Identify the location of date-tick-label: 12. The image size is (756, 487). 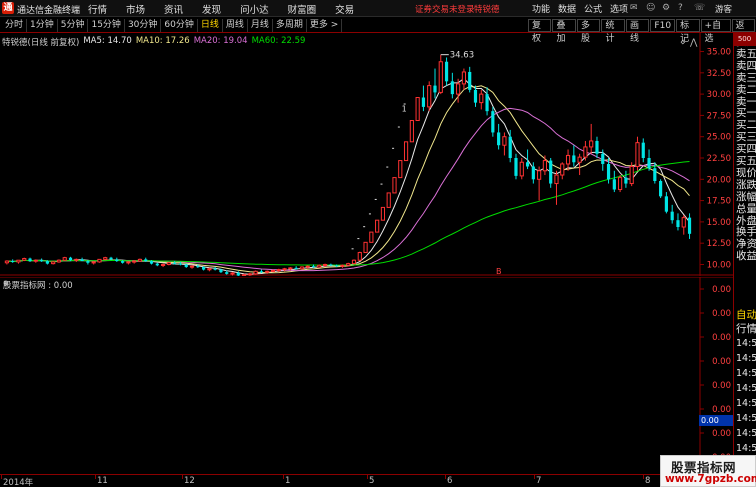
(189, 481).